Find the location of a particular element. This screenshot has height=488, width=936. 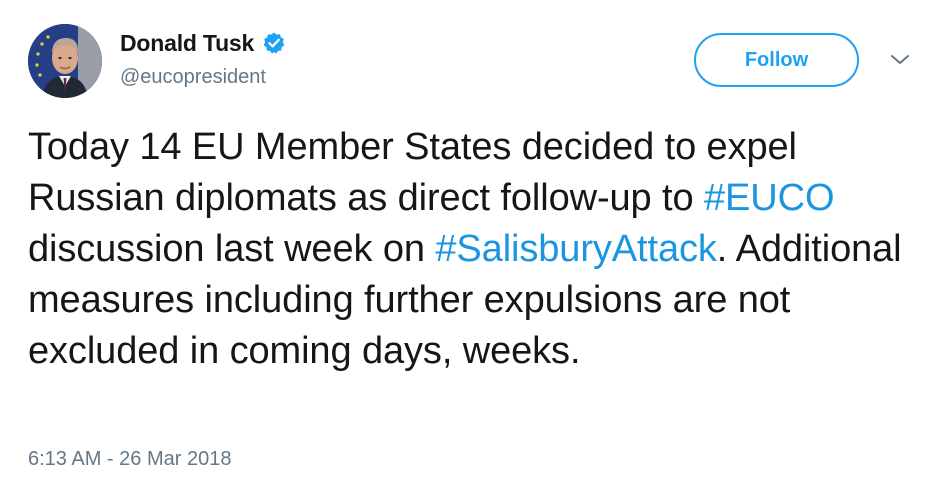

author-display-name: Donald Tusk is located at coordinates (187, 43).